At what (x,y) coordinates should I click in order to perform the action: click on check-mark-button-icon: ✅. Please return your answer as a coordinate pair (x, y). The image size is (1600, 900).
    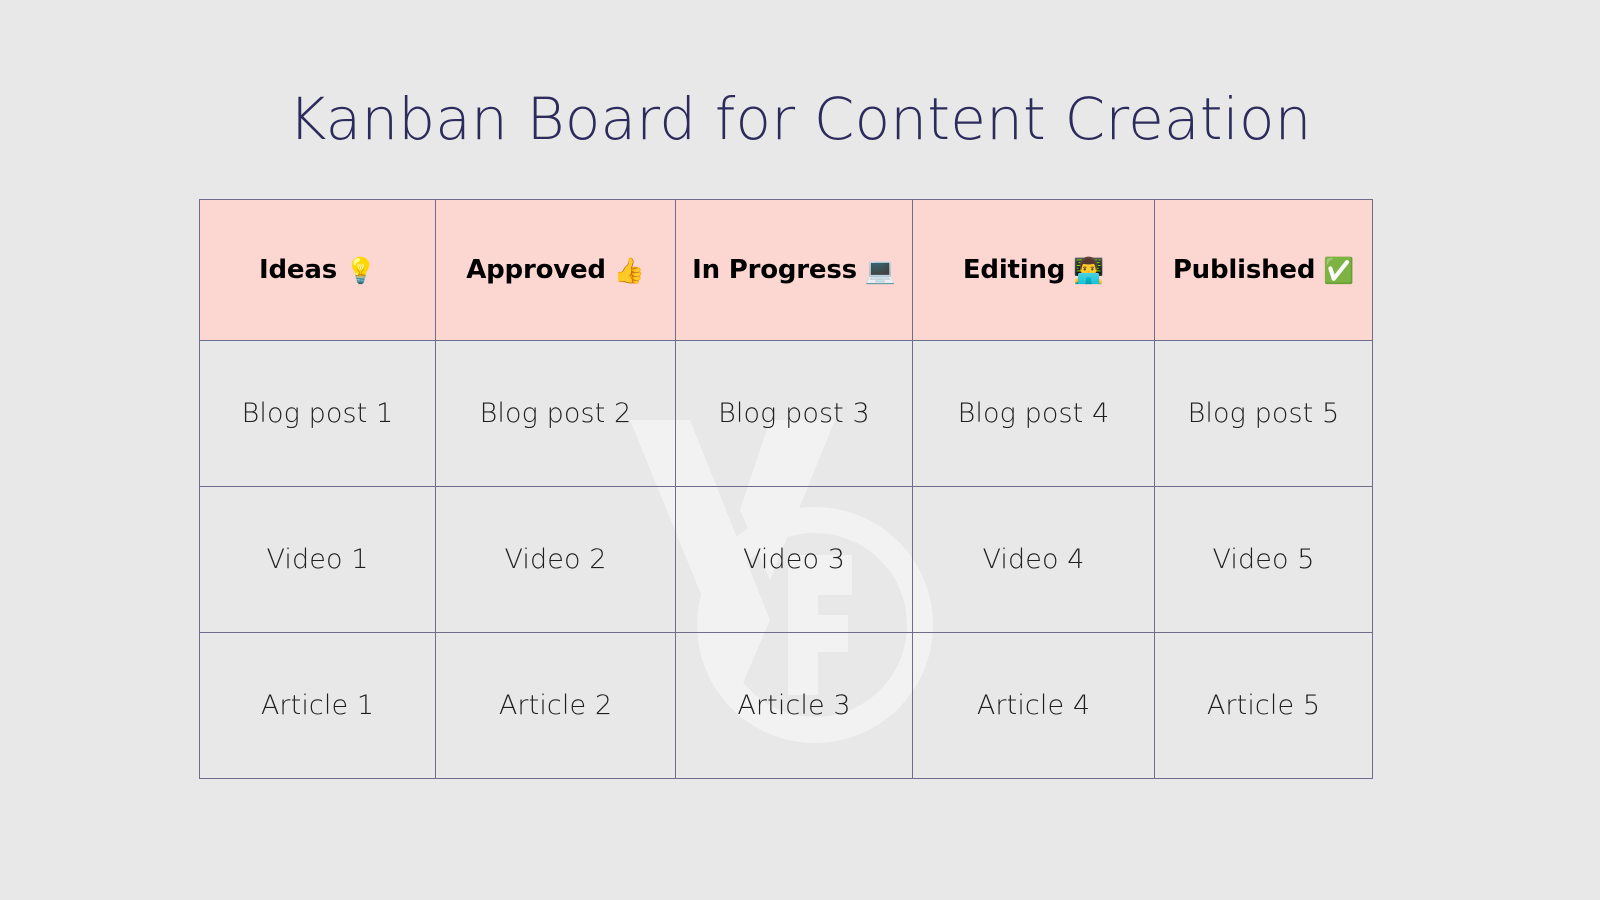
    Looking at the image, I should click on (1339, 270).